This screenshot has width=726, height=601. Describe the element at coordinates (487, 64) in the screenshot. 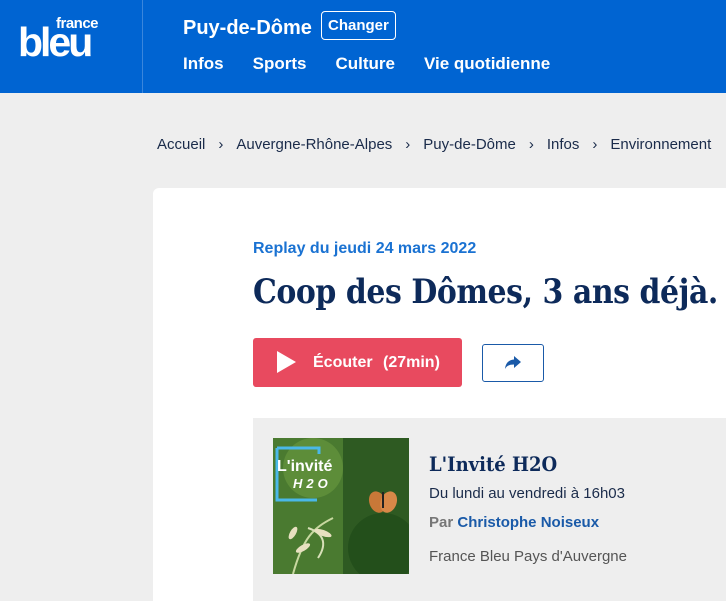

I see `nav-item-vie-quotidienne: Vie quotidienne` at that location.